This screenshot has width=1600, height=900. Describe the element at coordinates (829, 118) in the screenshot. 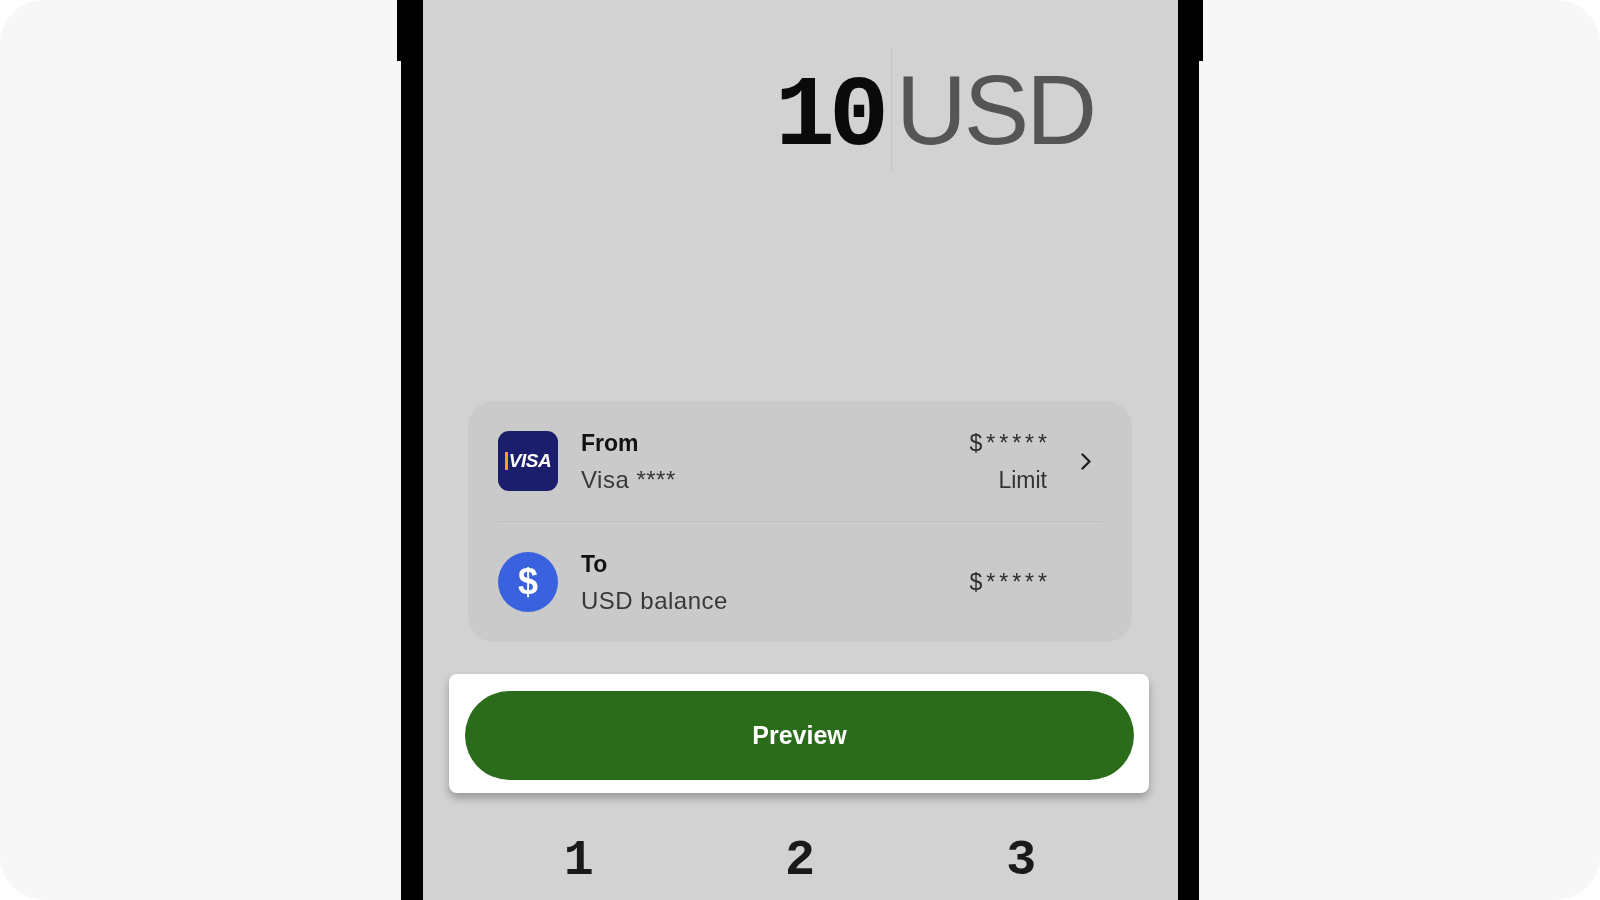

I see `amount-value: 10` at that location.